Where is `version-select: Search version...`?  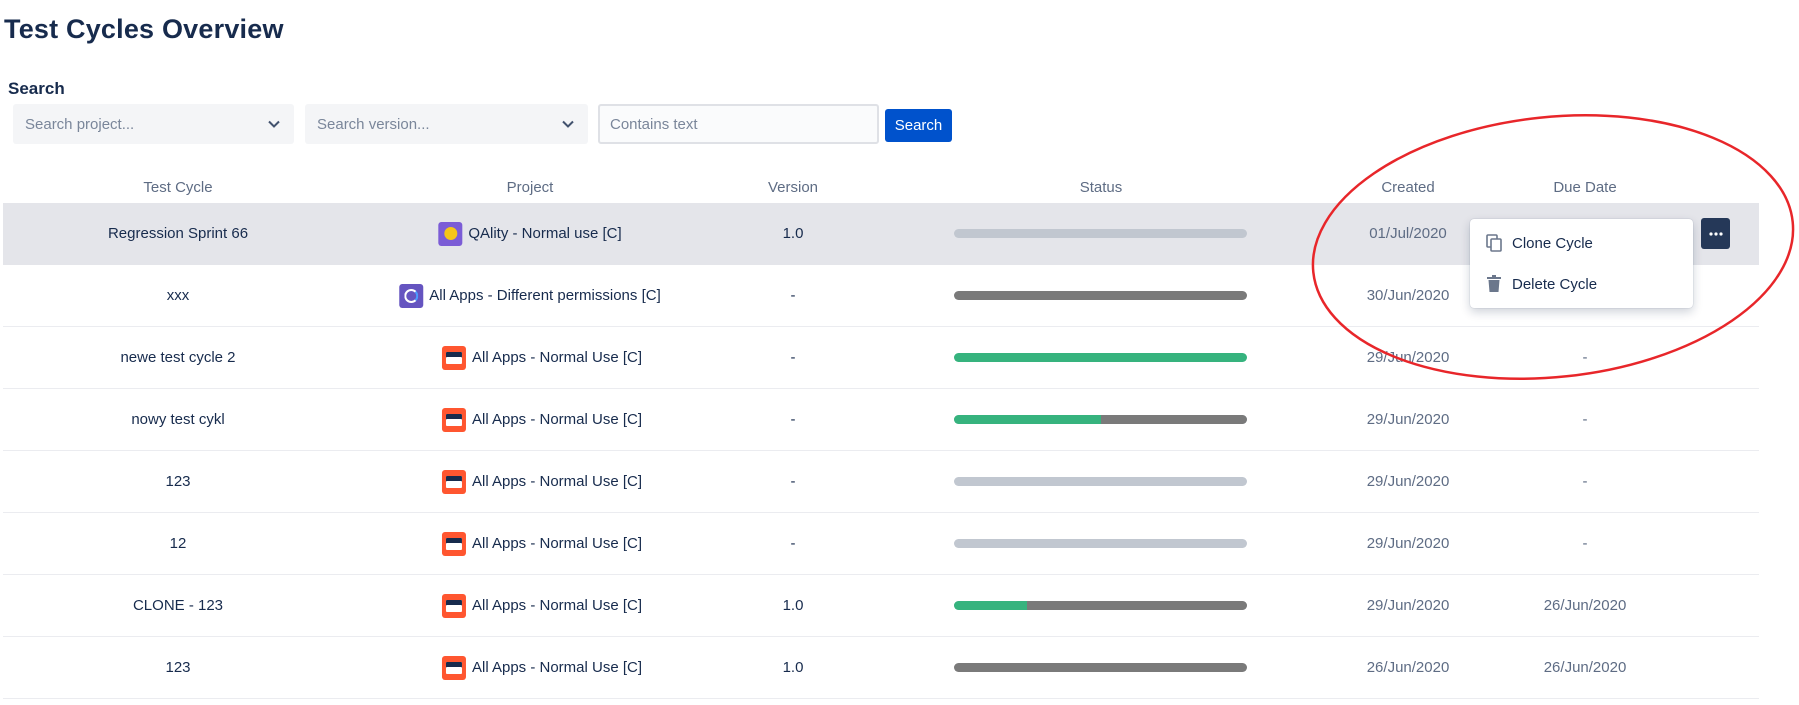
version-select: Search version... is located at coordinates (446, 124).